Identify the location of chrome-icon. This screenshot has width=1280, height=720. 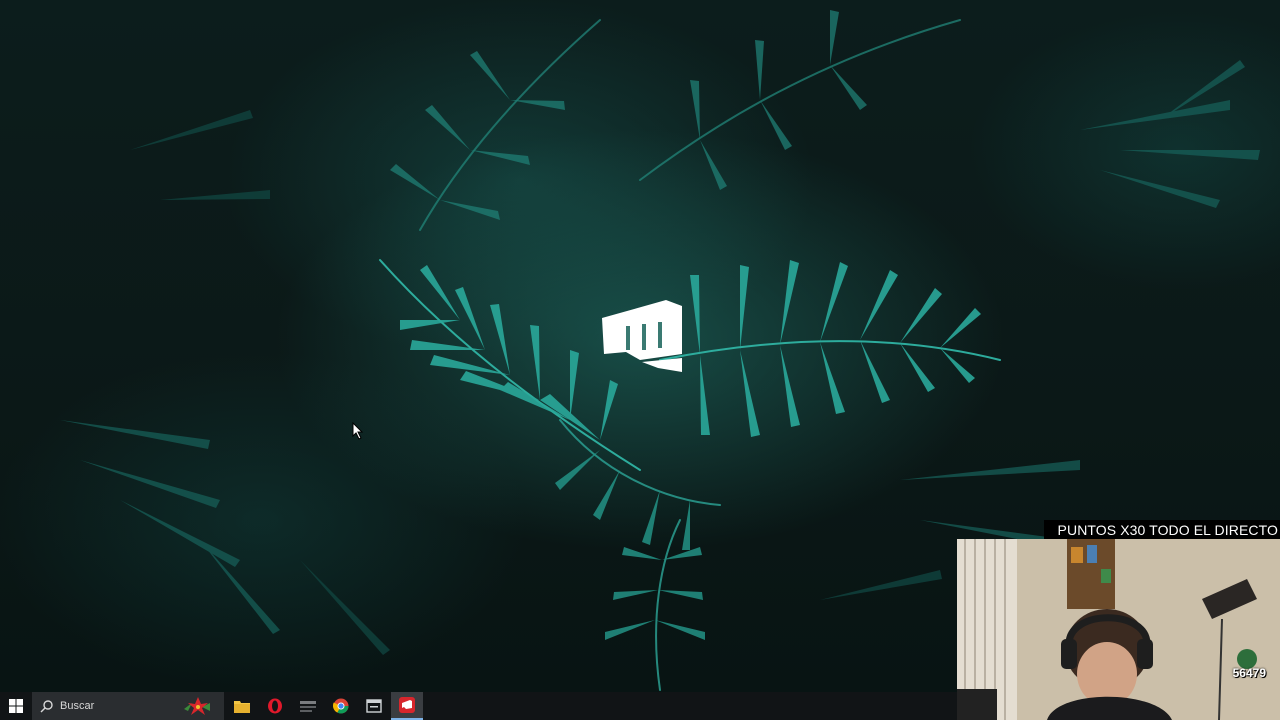
(341, 706).